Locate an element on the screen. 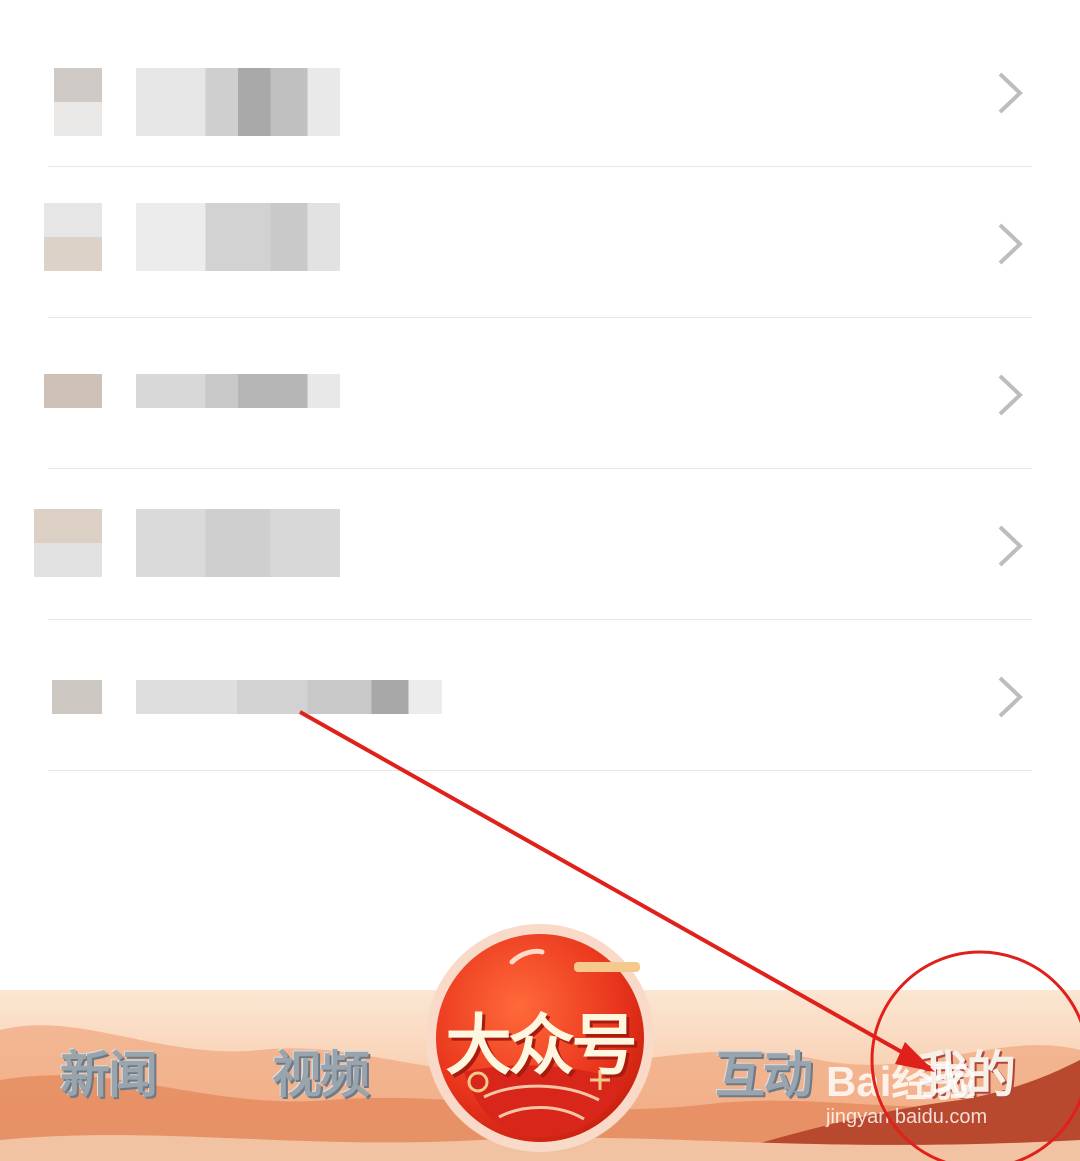 The image size is (1080, 1161). baidu-jingyan-watermark: Bai经验 jingyan.baidu.com is located at coordinates (931, 1095).